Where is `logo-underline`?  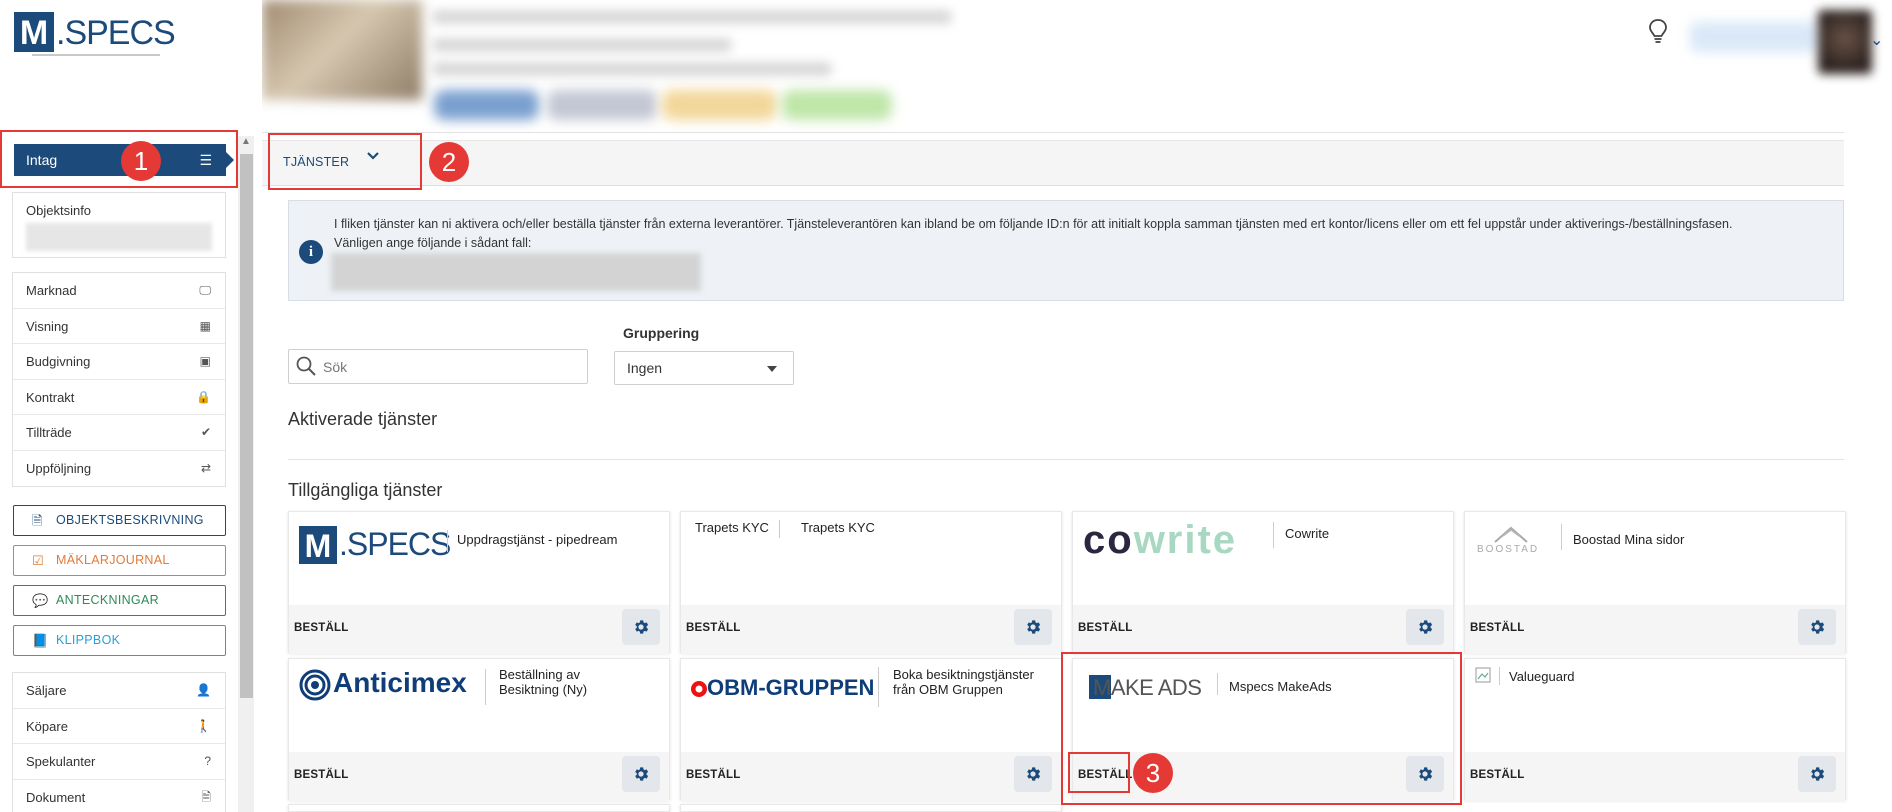
logo-underline is located at coordinates (96, 55).